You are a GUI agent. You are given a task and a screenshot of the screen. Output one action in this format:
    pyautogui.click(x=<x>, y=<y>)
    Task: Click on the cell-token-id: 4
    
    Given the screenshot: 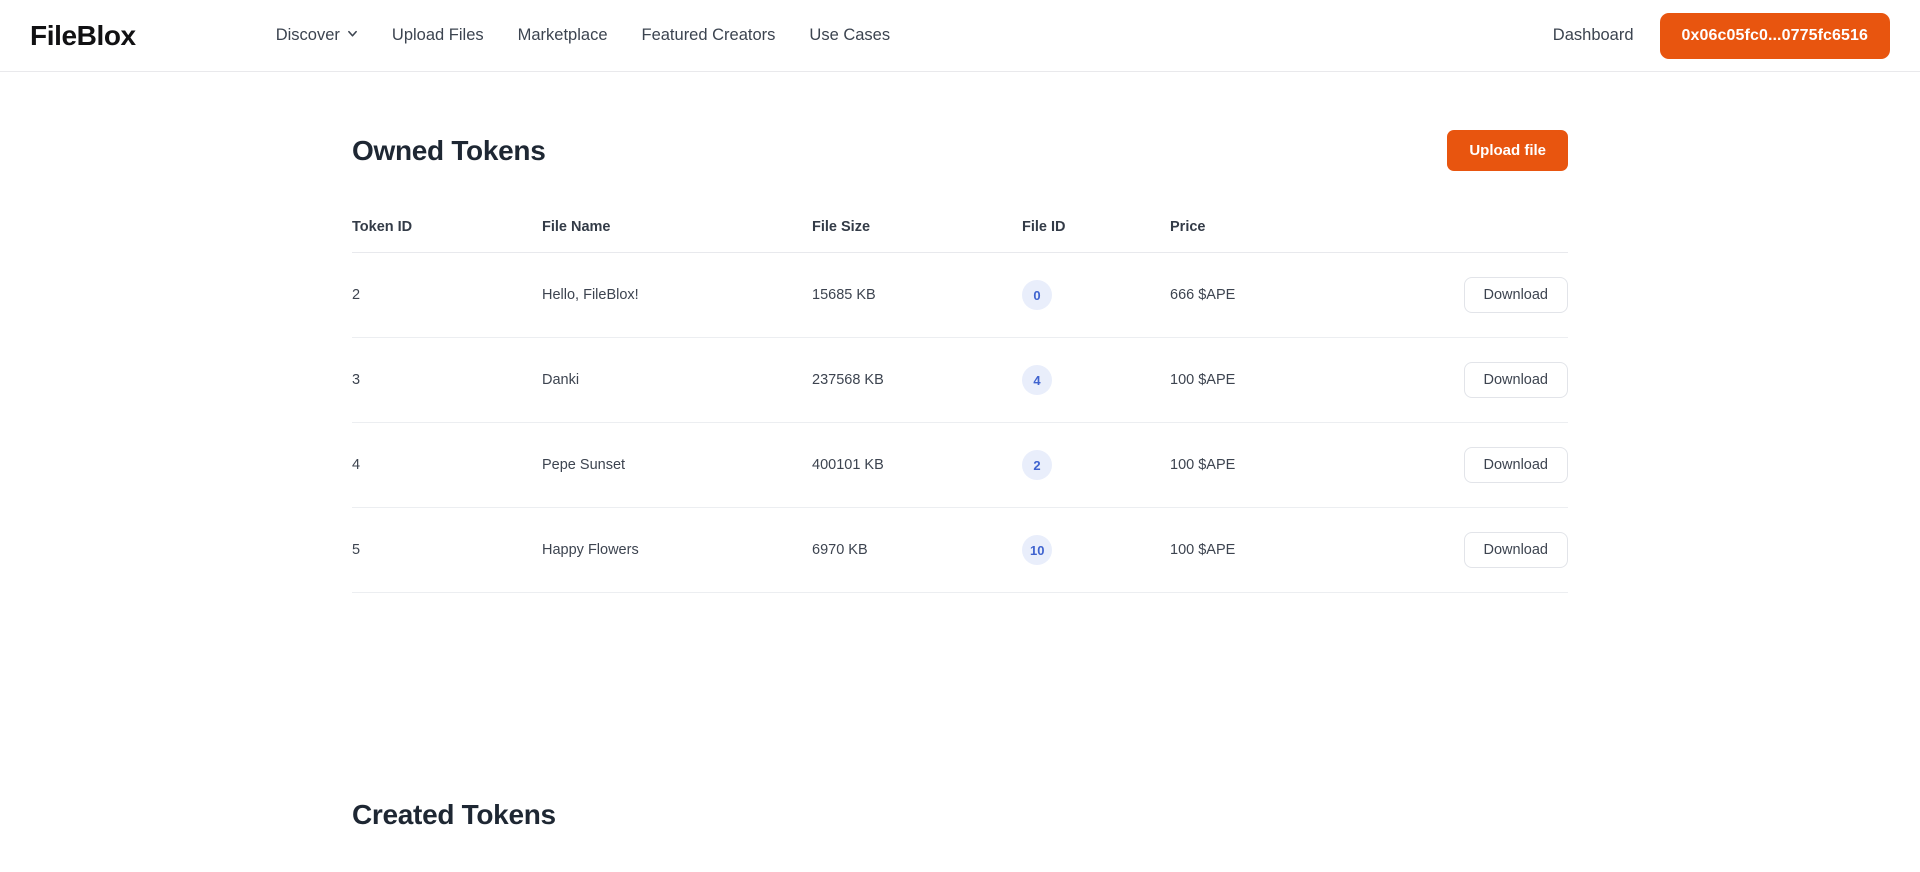 What is the action you would take?
    pyautogui.click(x=447, y=465)
    